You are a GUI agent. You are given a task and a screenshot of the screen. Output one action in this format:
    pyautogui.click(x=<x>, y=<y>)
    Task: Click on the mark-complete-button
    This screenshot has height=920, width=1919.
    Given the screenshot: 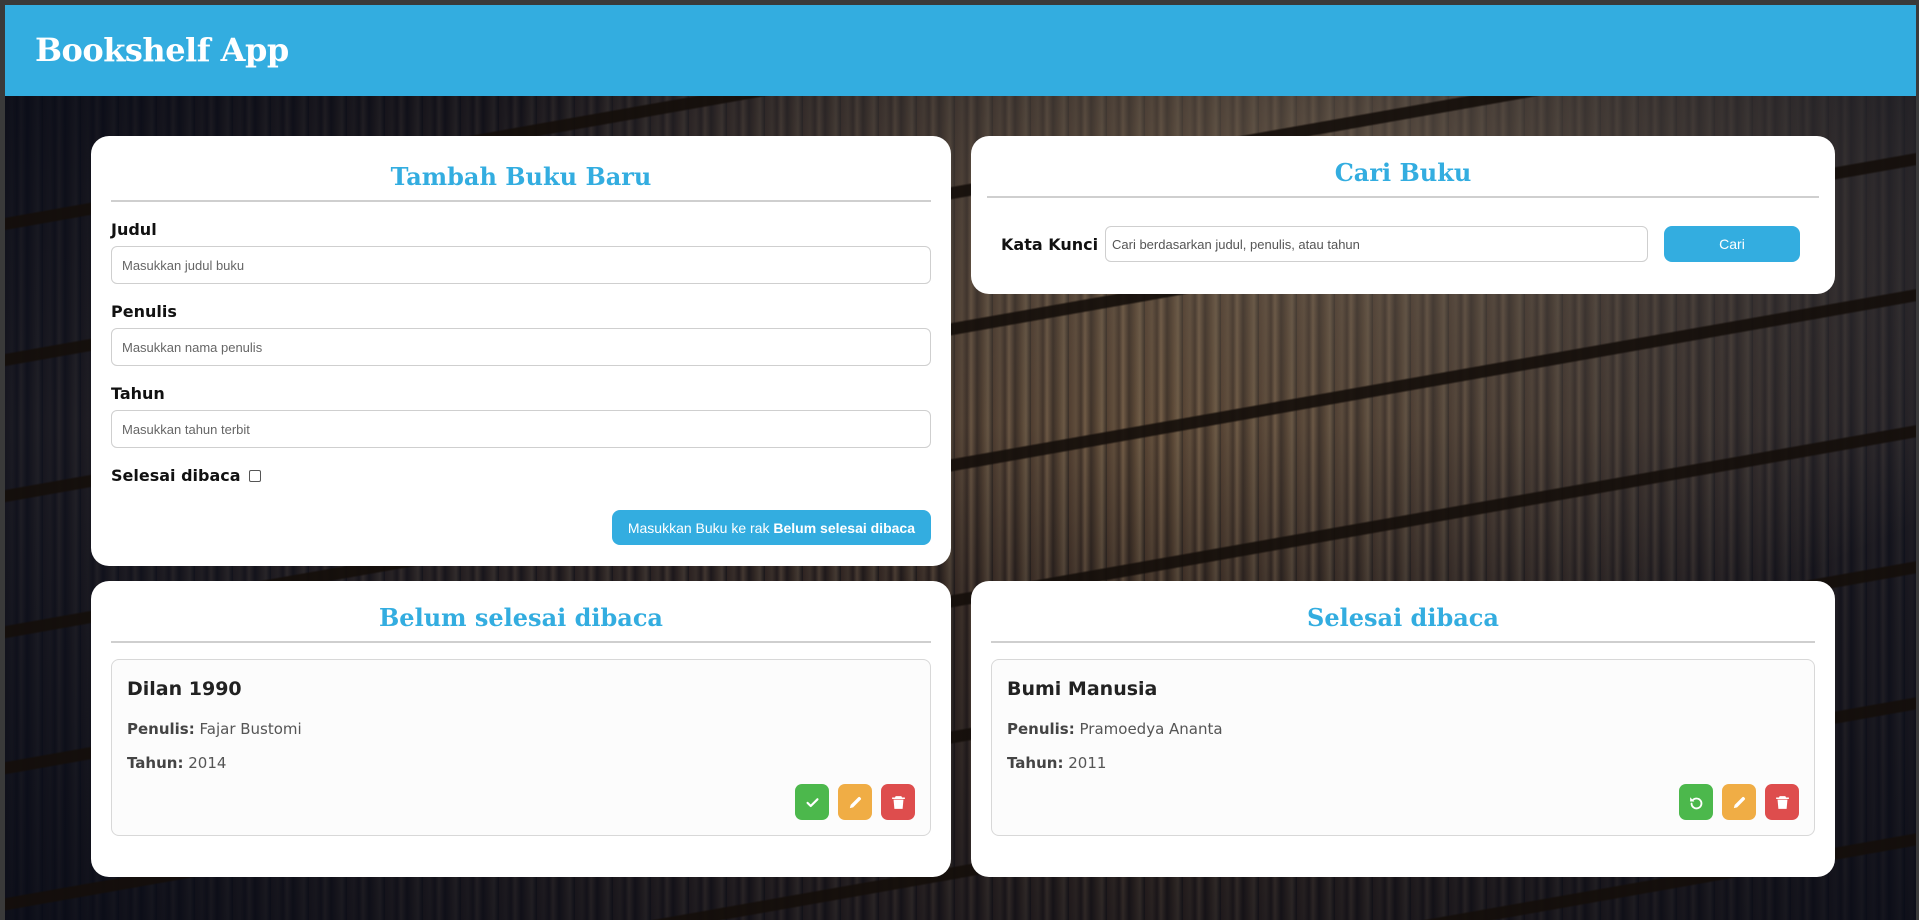 What is the action you would take?
    pyautogui.click(x=812, y=802)
    